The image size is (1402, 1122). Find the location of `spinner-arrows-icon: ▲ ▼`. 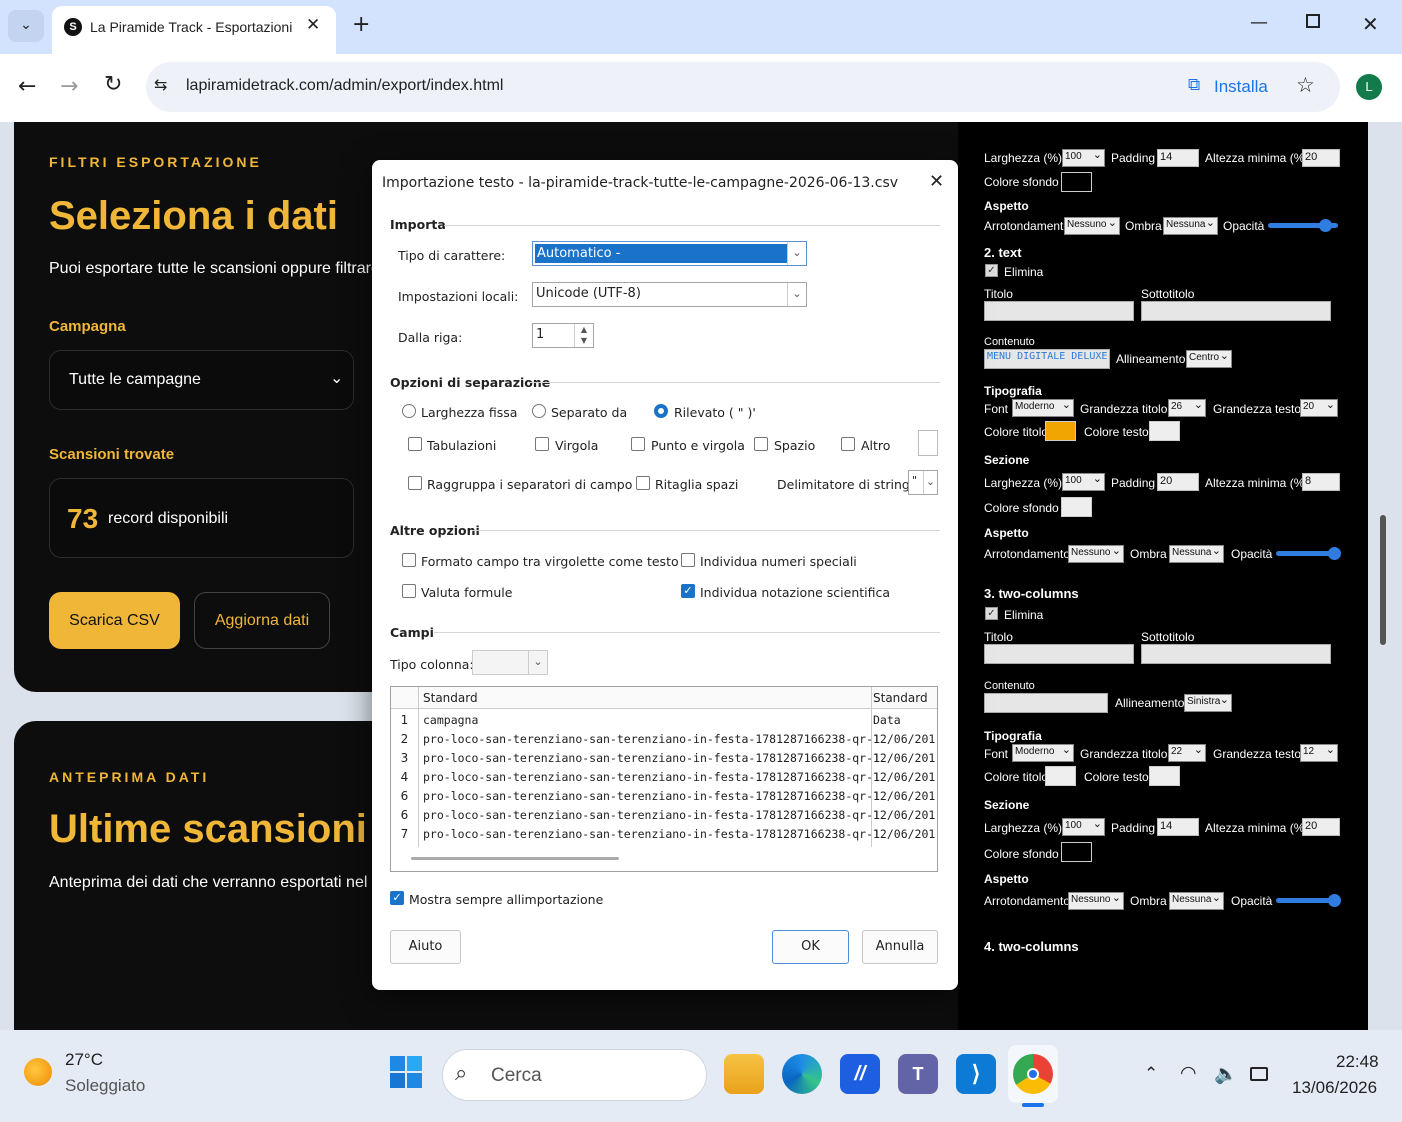

spinner-arrows-icon: ▲ ▼ is located at coordinates (583, 335).